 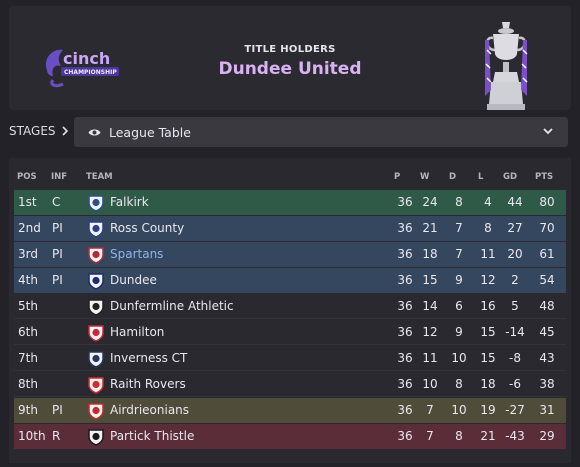 What do you see at coordinates (147, 228) in the screenshot?
I see `team-name-link: Ross County` at bounding box center [147, 228].